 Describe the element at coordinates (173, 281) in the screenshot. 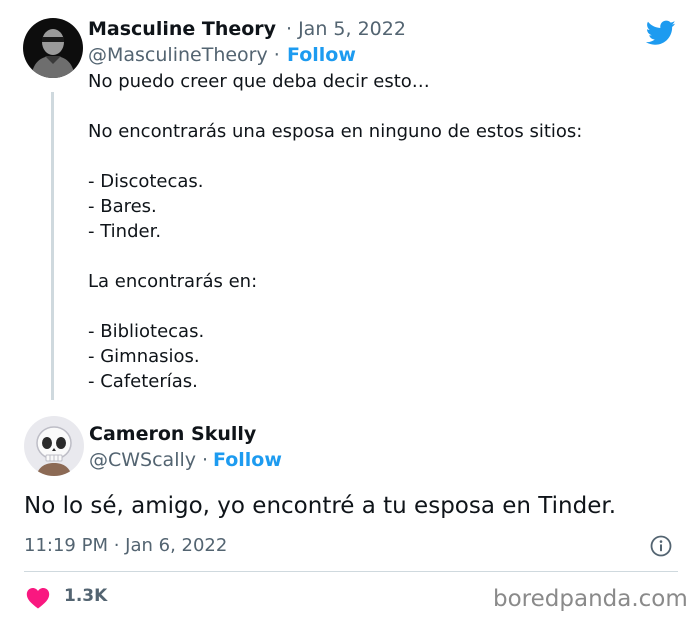

I see `tweet-line: La encontrarás en:` at that location.